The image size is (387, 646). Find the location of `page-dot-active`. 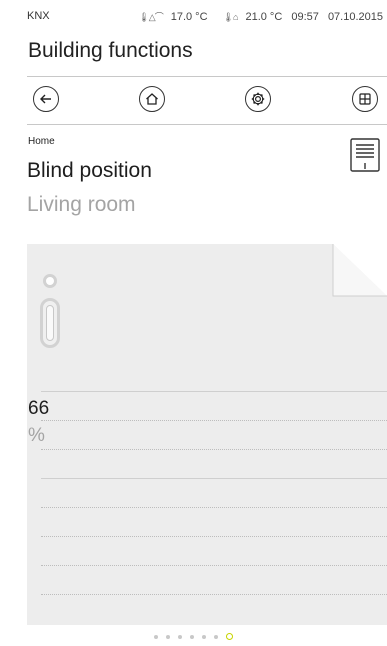

page-dot-active is located at coordinates (229, 637).